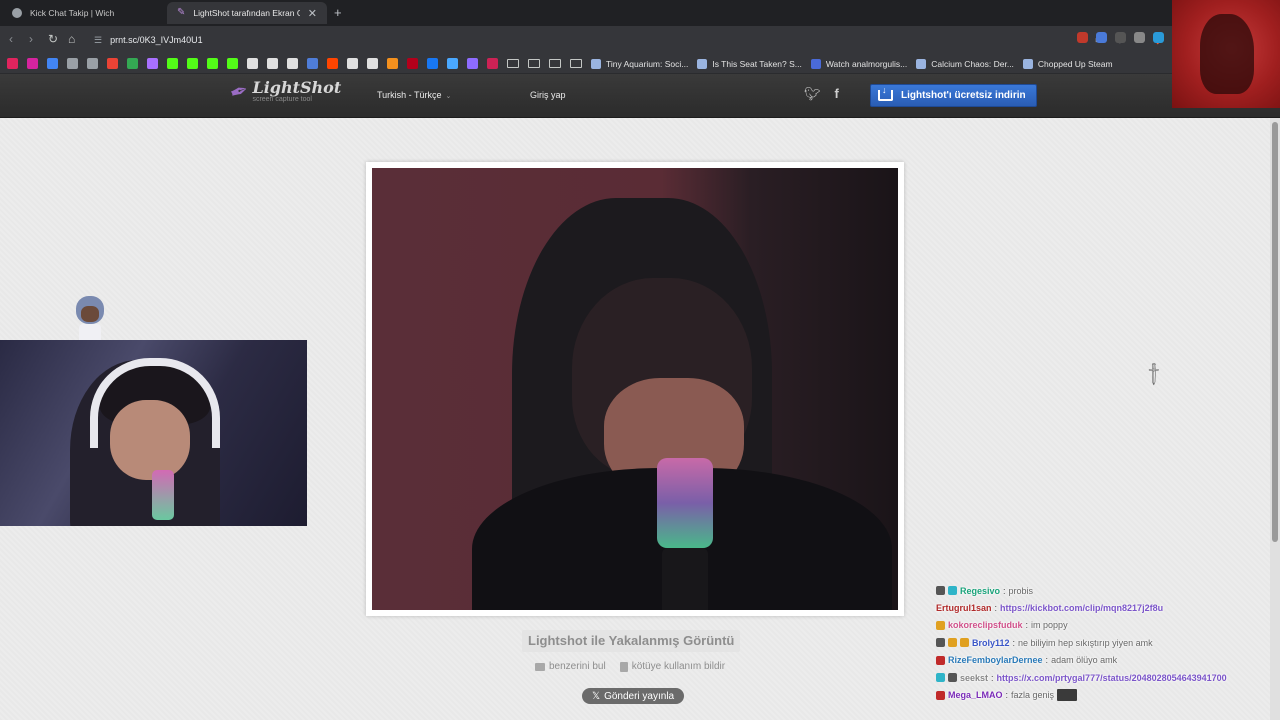 This screenshot has width=1280, height=720. I want to click on new-tab-button: +, so click(338, 12).